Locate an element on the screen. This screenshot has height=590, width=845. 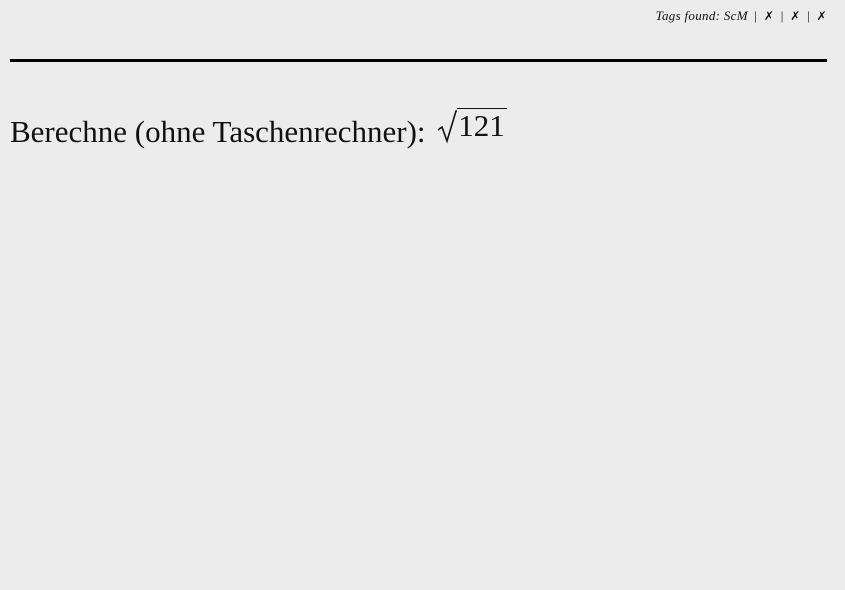
square-root-icon is located at coordinates (447, 127).